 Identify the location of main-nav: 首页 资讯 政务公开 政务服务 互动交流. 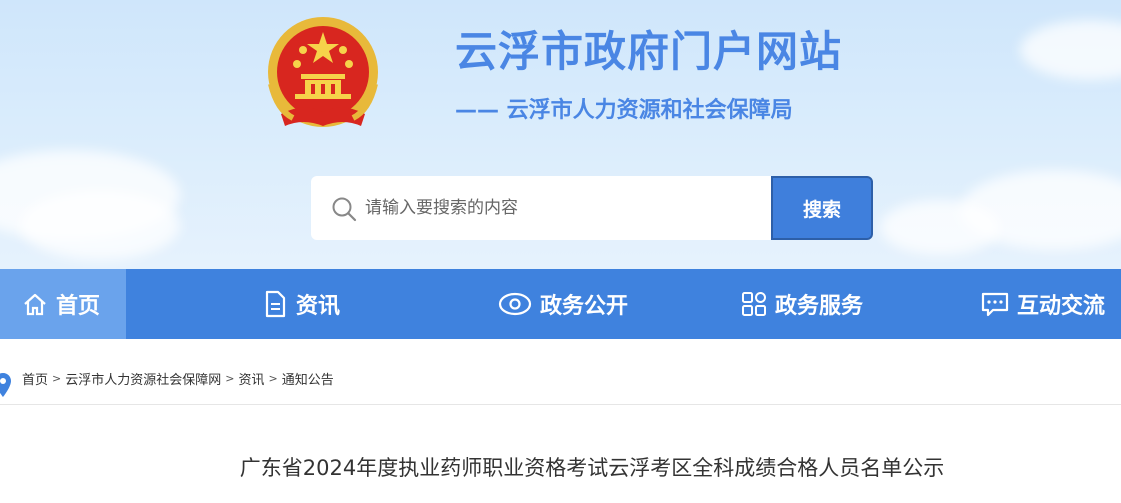
(560, 304).